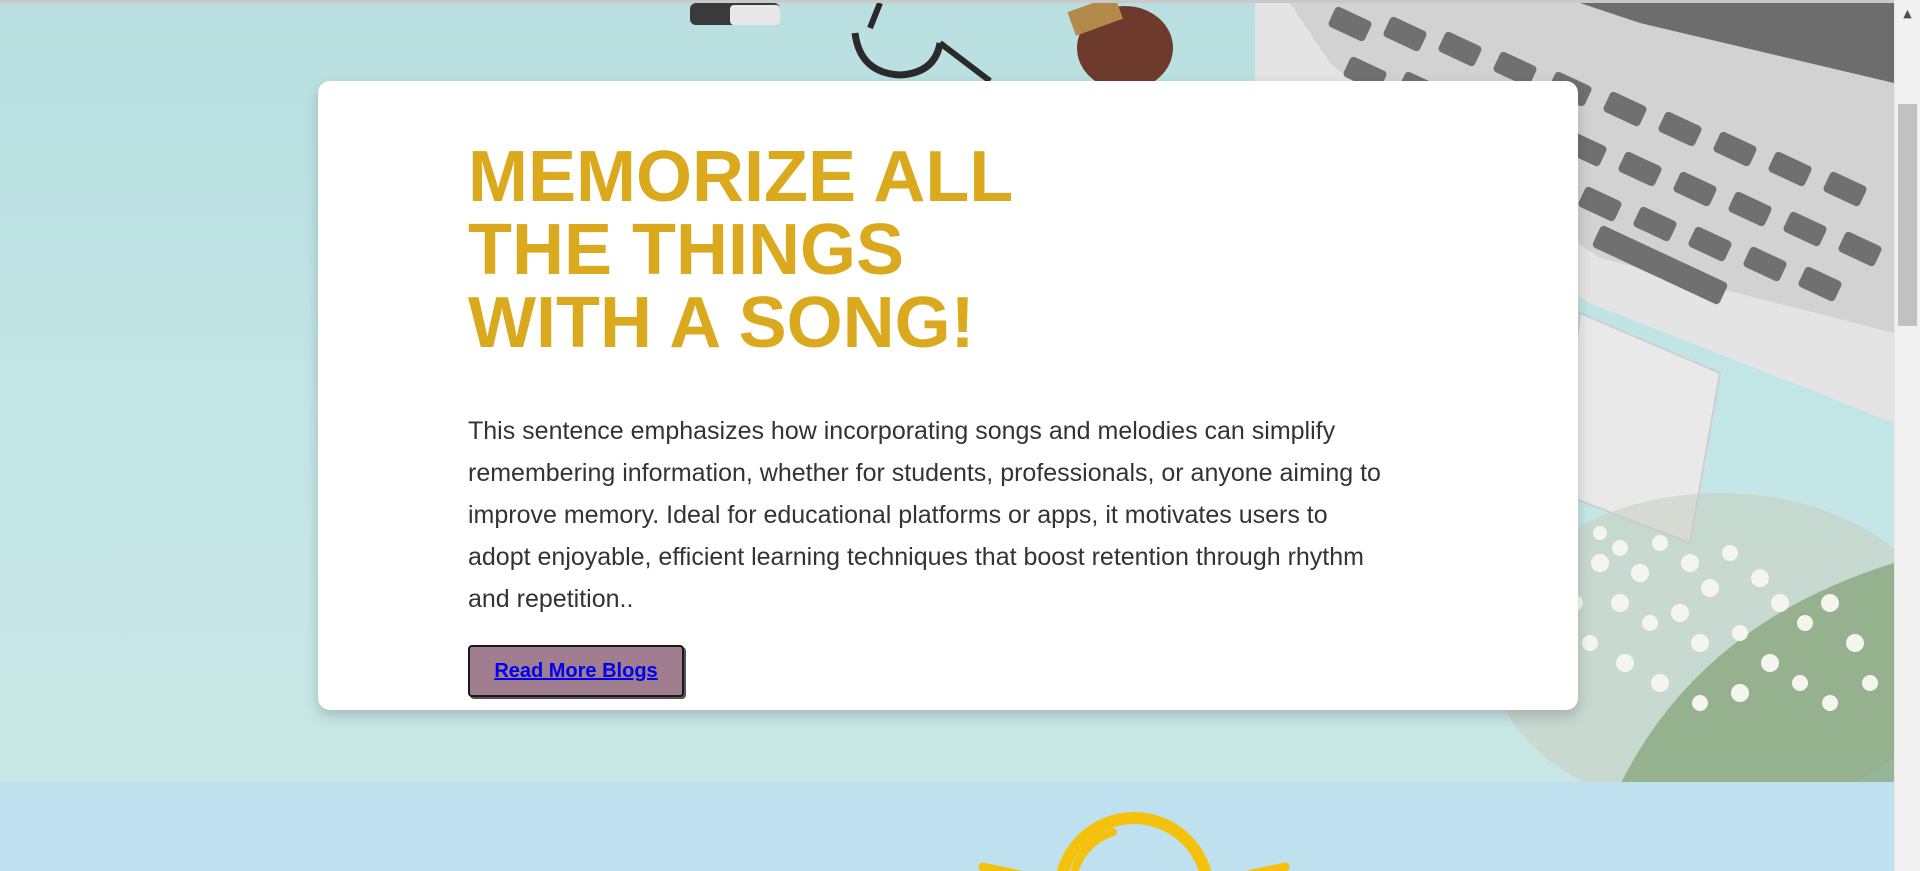 The image size is (1920, 871). I want to click on page-title: MEMORIZE ALL THE THINGS WITH A SONG!, so click(768, 250).